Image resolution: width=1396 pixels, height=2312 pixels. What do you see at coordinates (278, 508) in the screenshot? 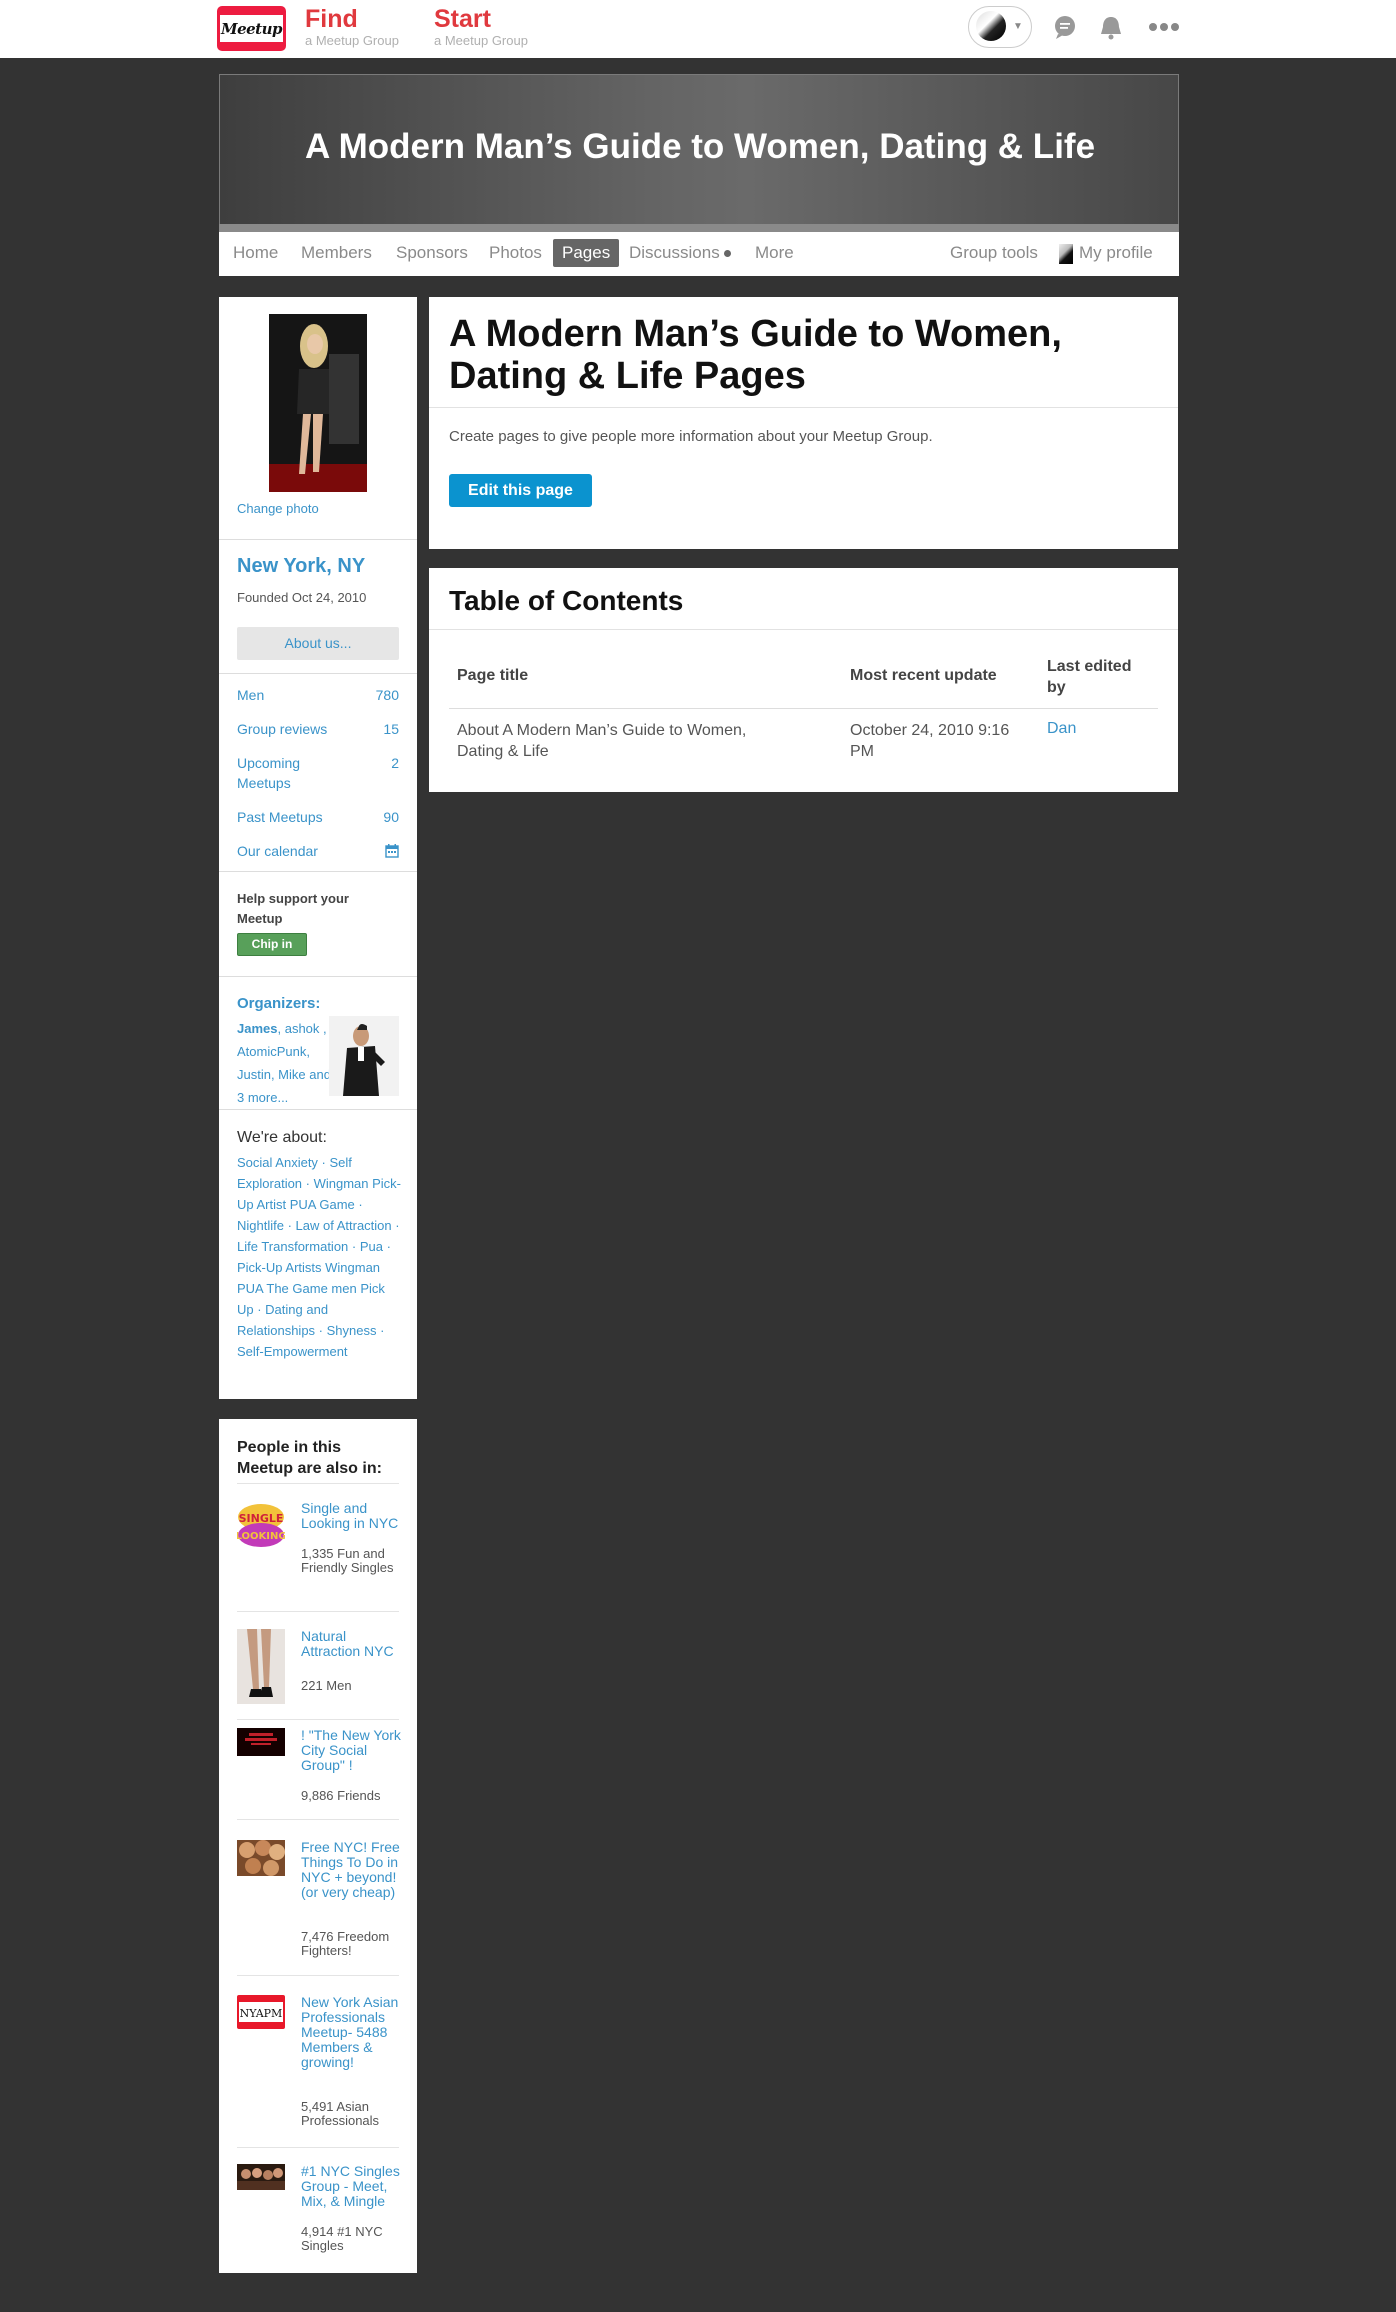
I see `change-photo-link: Change photo` at bounding box center [278, 508].